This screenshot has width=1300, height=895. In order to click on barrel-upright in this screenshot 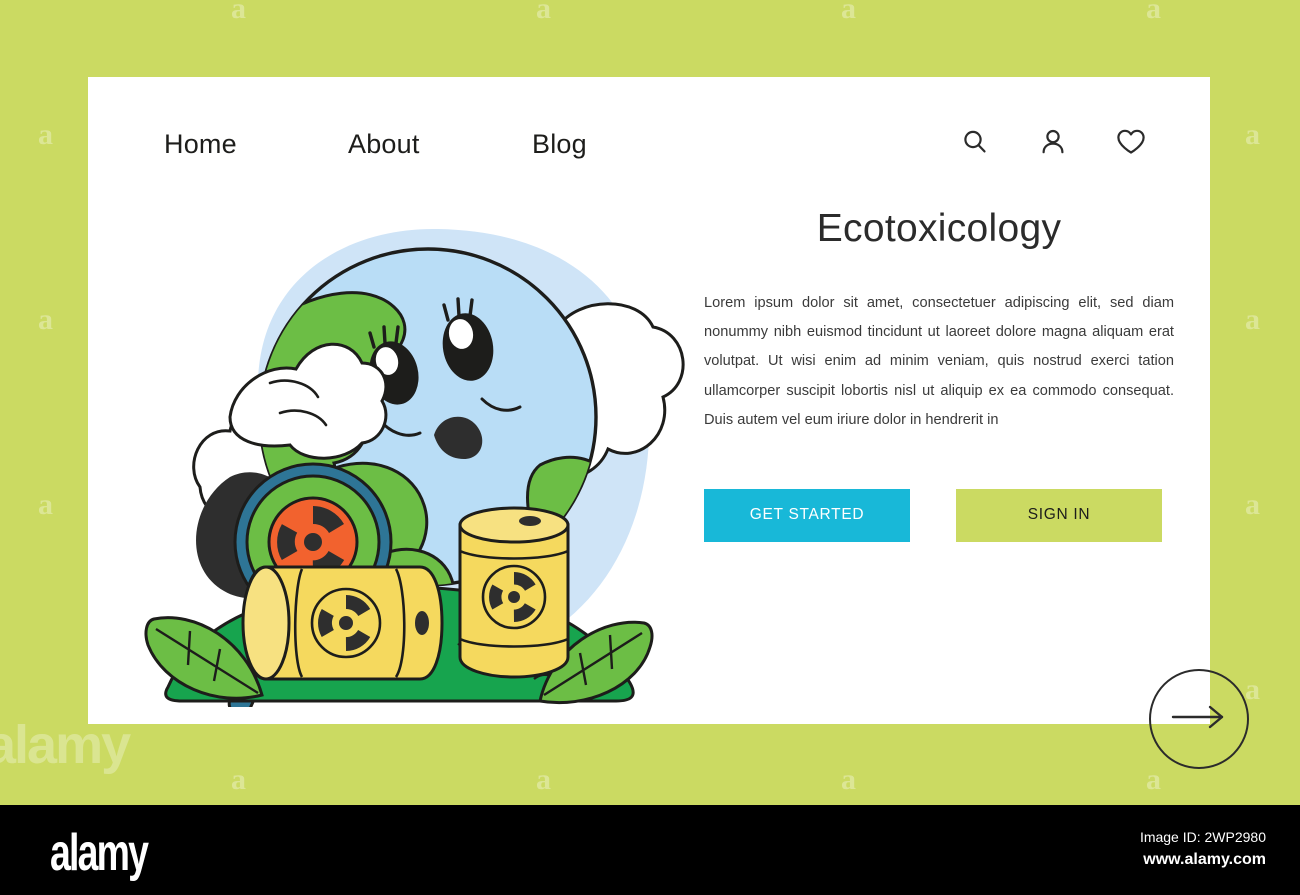, I will do `click(514, 592)`.